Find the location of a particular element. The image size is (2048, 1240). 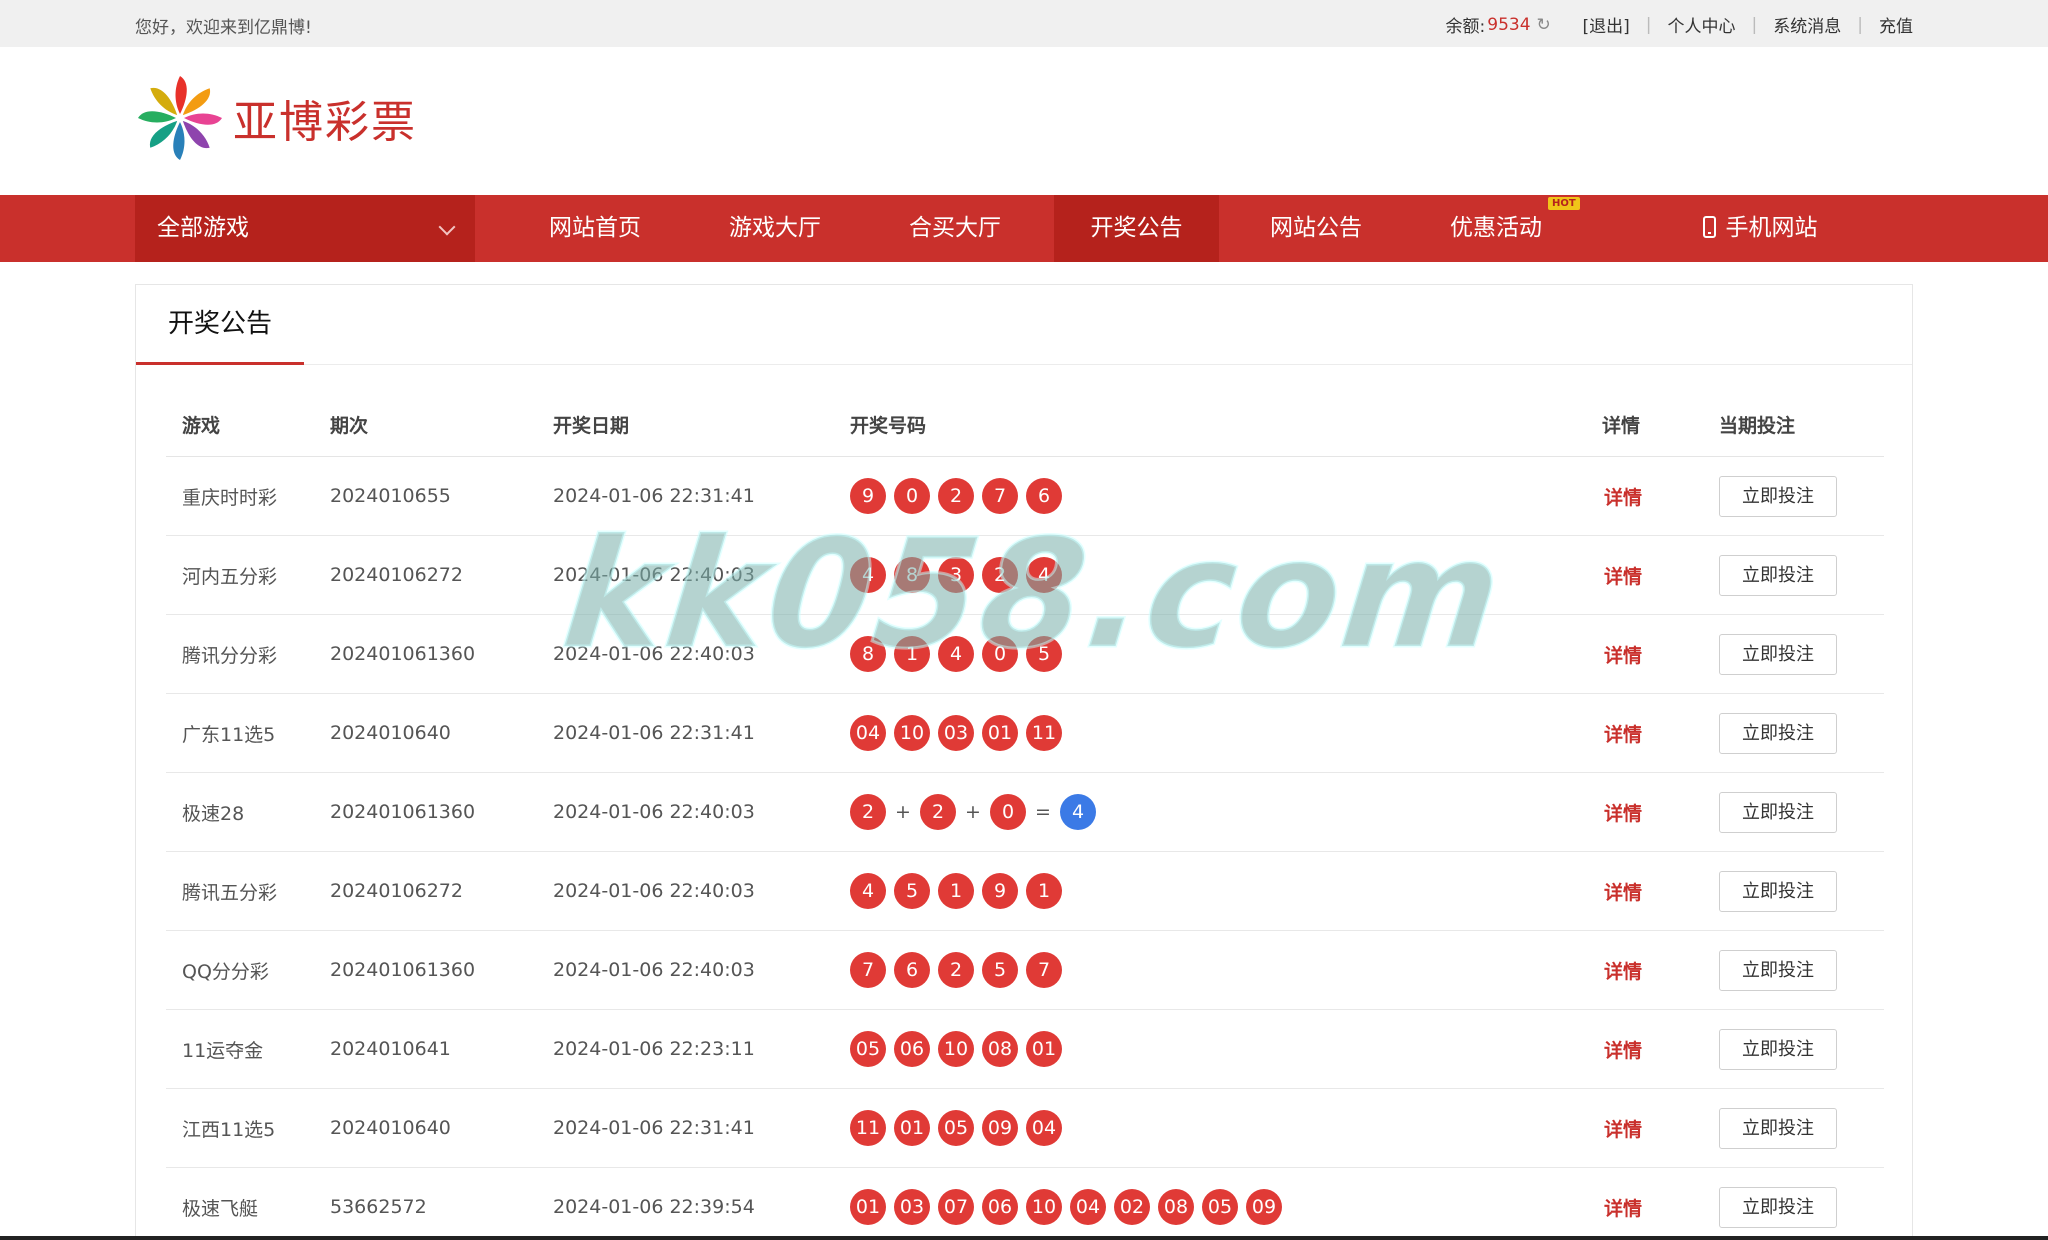

all-games-dropdown: 全部游戏 is located at coordinates (305, 228).